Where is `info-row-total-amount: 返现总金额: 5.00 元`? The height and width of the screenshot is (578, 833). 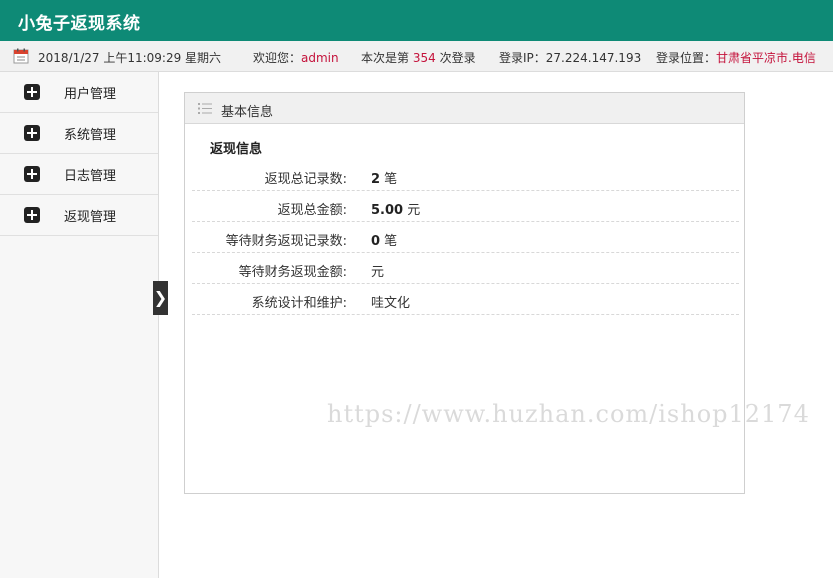
info-row-total-amount: 返现总金额: 5.00 元 is located at coordinates (465, 206).